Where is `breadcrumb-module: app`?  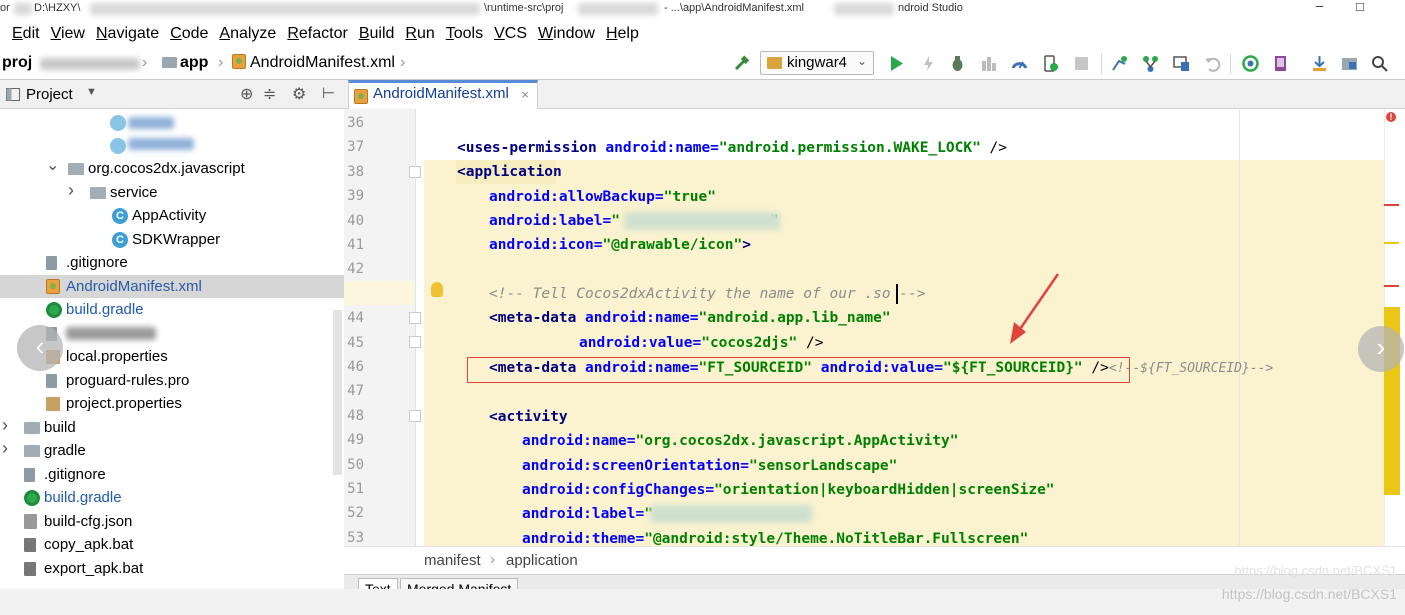 breadcrumb-module: app is located at coordinates (185, 63).